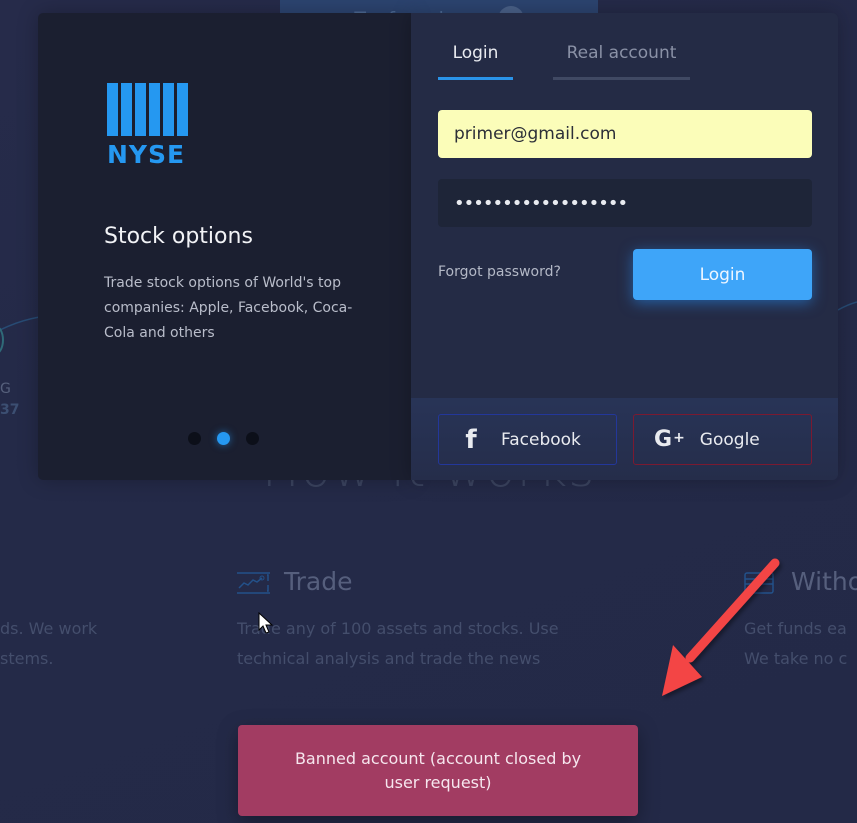 This screenshot has width=857, height=823. I want to click on feature-trade-desc-line2: technical analysis and trade the news, so click(389, 658).